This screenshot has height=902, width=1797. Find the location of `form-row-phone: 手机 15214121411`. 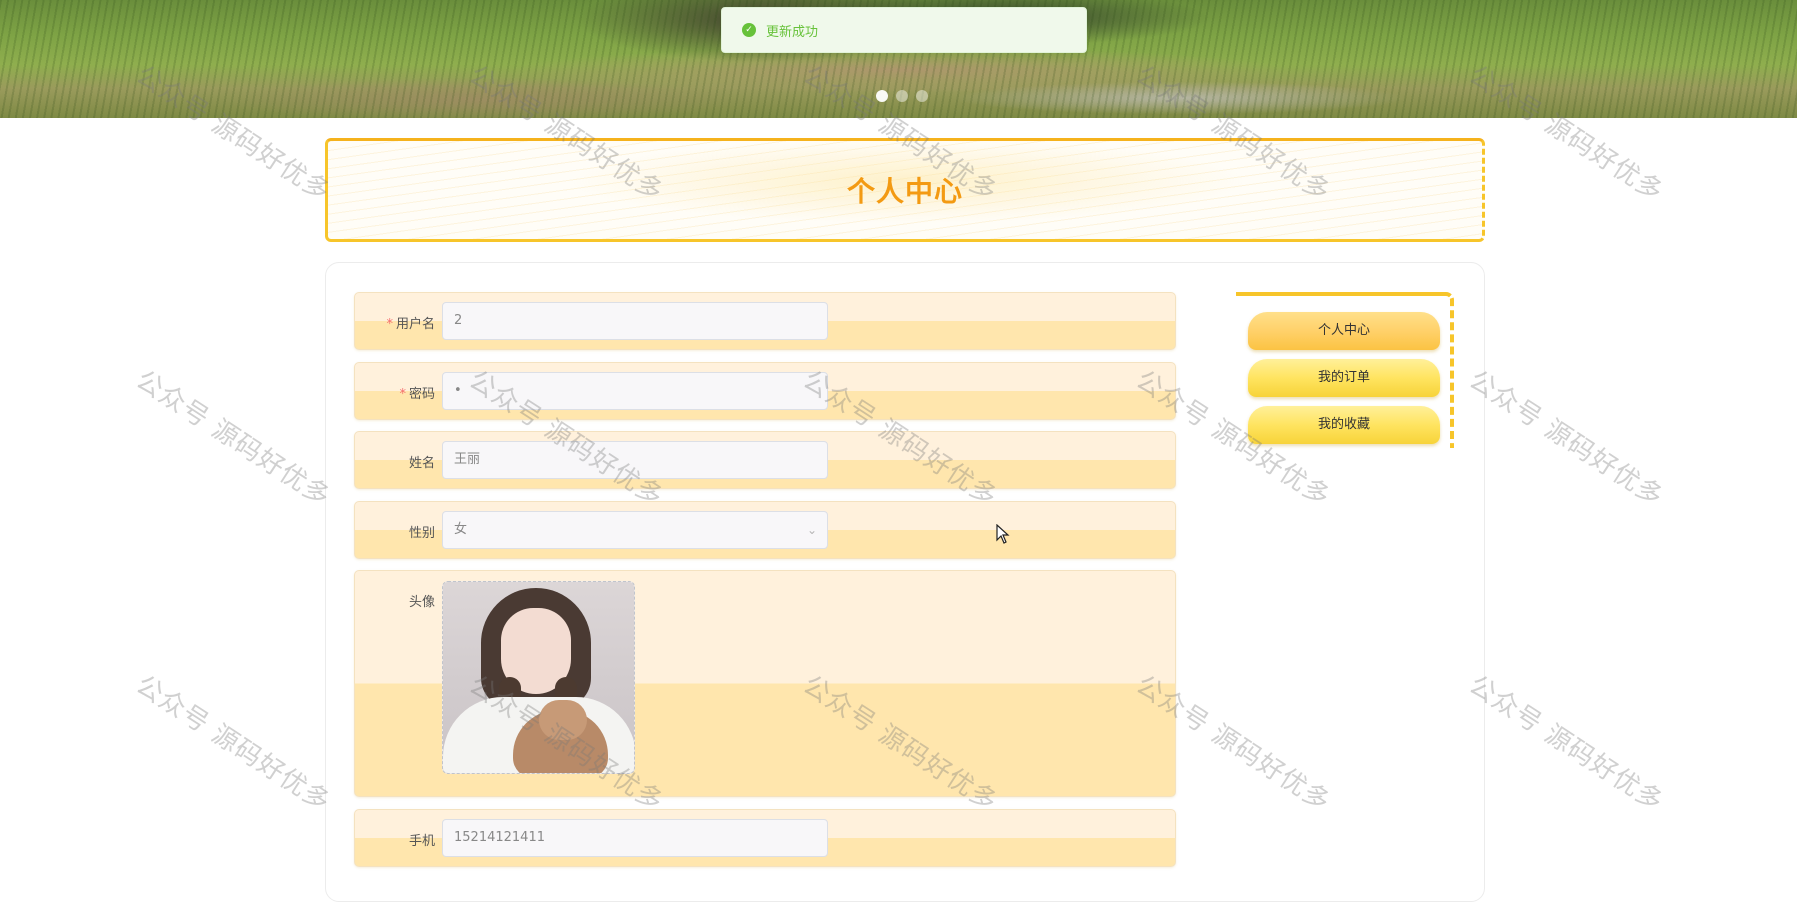

form-row-phone: 手机 15214121411 is located at coordinates (765, 838).